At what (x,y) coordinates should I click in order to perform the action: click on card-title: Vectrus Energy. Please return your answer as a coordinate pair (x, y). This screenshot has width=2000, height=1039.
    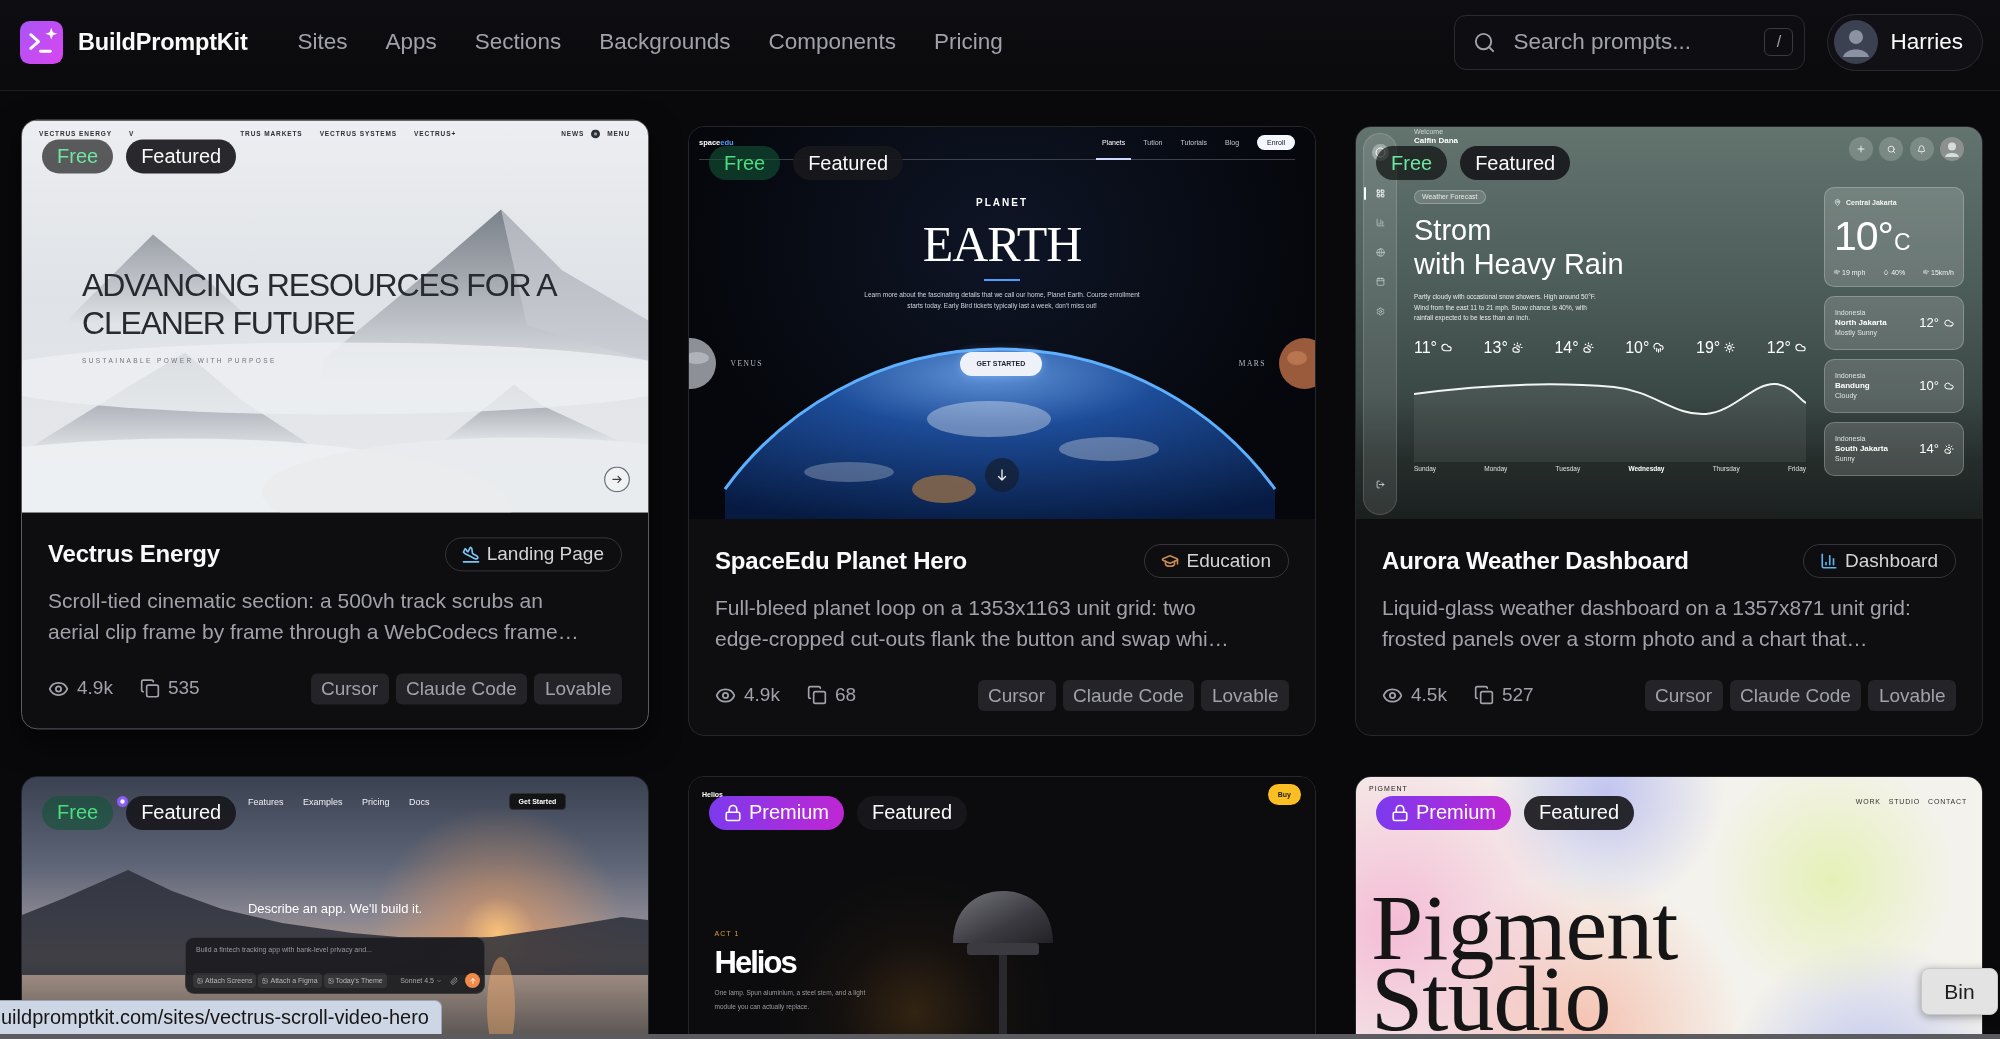
    Looking at the image, I should click on (134, 554).